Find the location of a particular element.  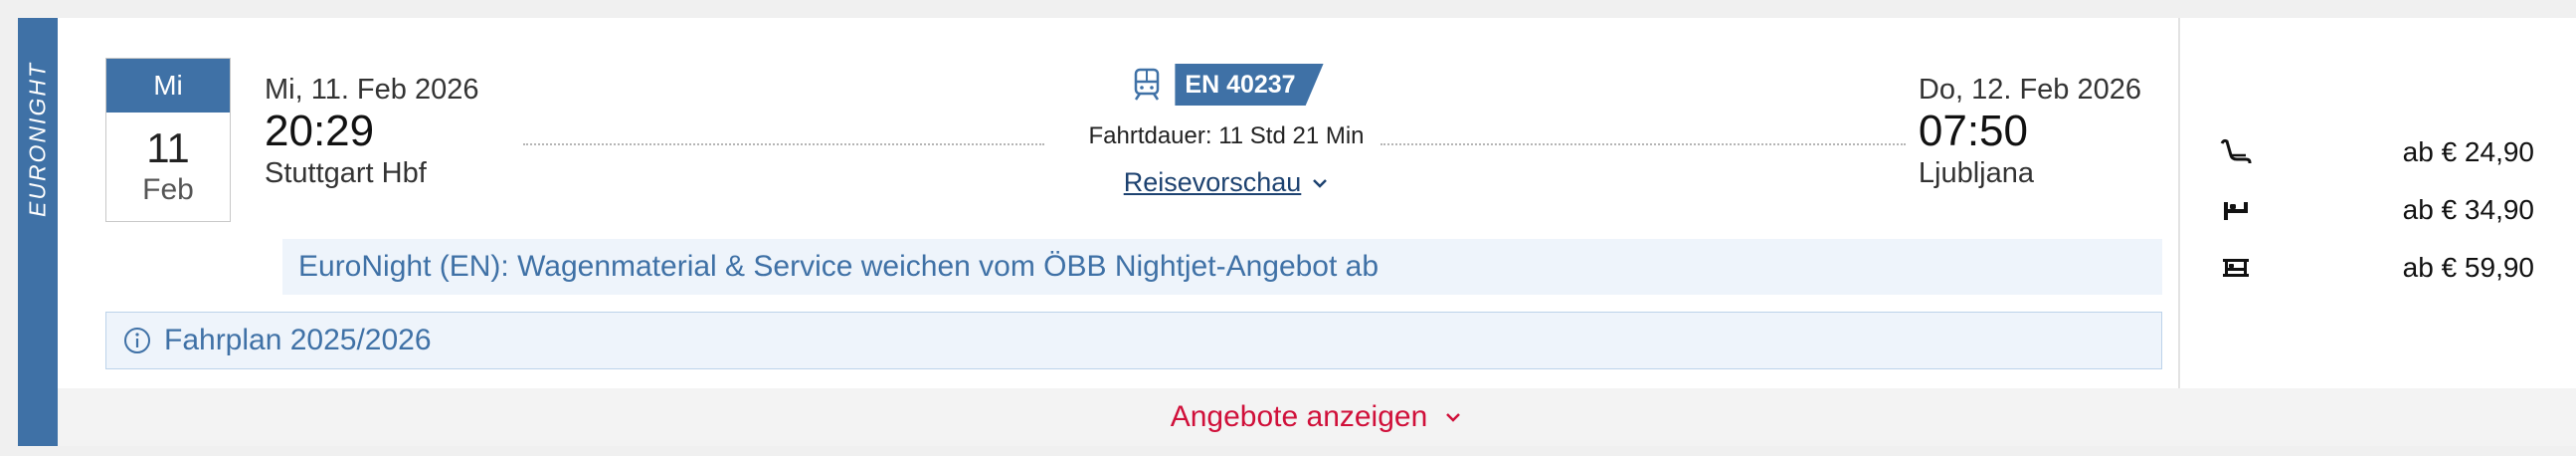

timetable-info-label: Fahrplan 2025/2026 is located at coordinates (298, 340).